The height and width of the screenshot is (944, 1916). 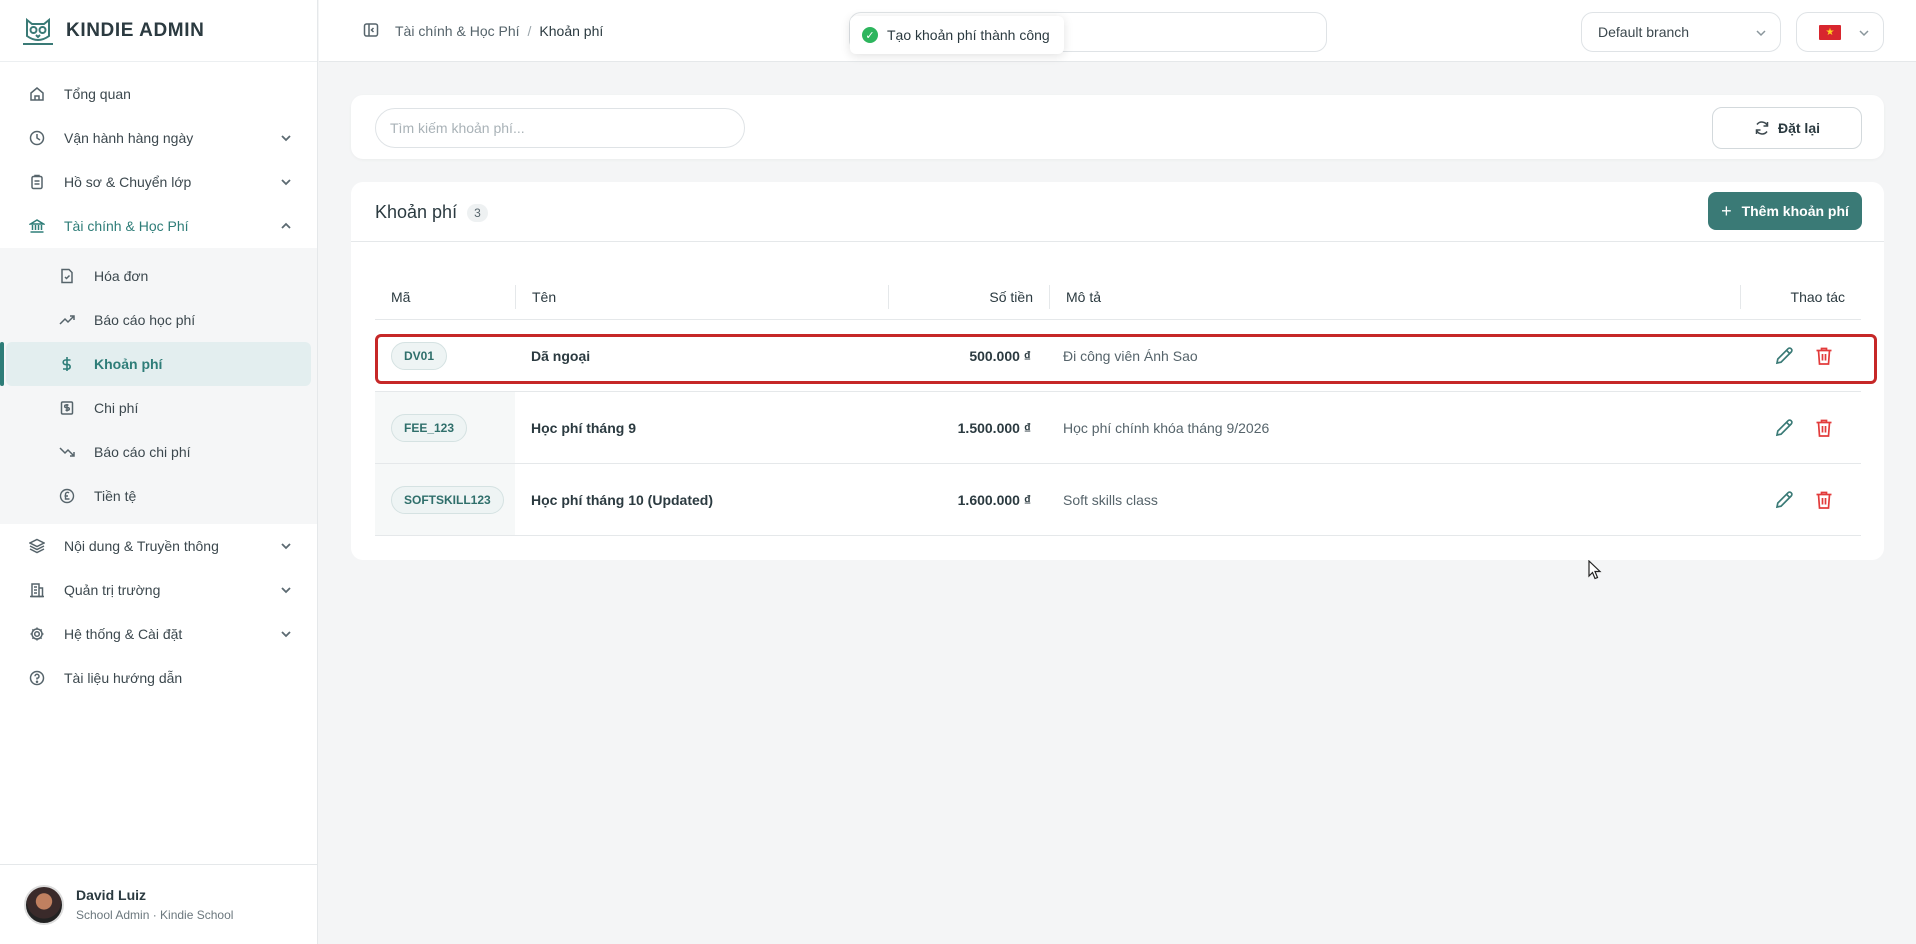 I want to click on code-cell: FEE_123, so click(x=445, y=427).